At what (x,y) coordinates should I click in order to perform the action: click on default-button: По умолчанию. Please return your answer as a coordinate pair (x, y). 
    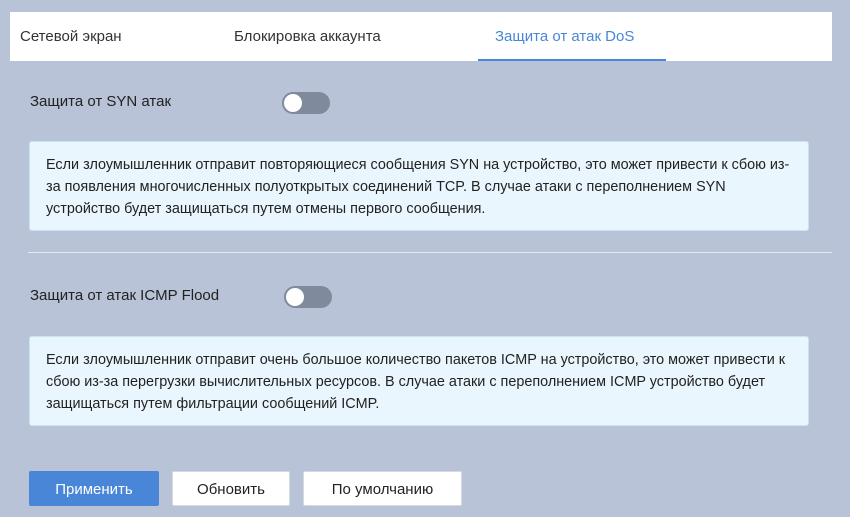
    Looking at the image, I should click on (382, 488).